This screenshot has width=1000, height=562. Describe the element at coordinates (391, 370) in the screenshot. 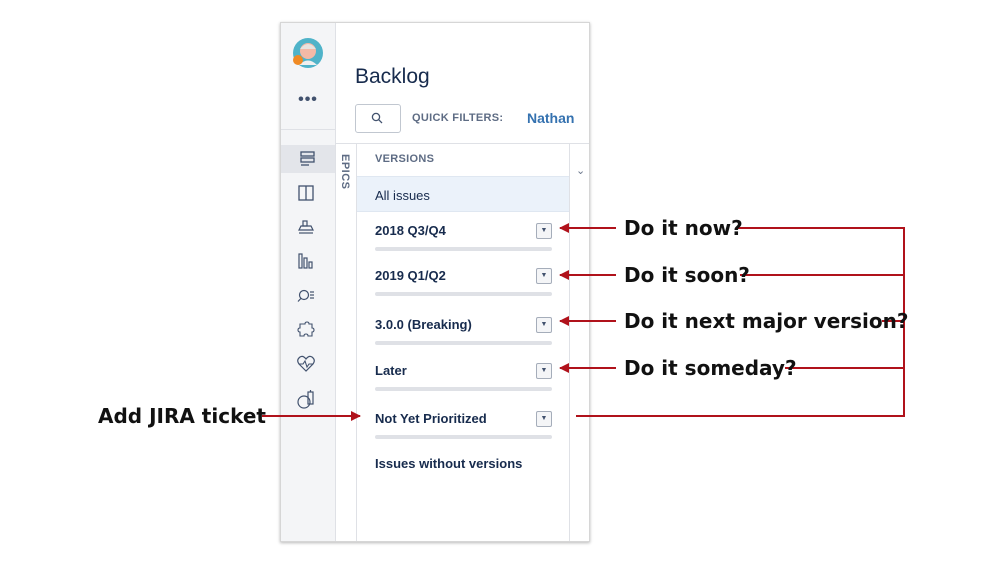

I see `version-name: Later` at that location.